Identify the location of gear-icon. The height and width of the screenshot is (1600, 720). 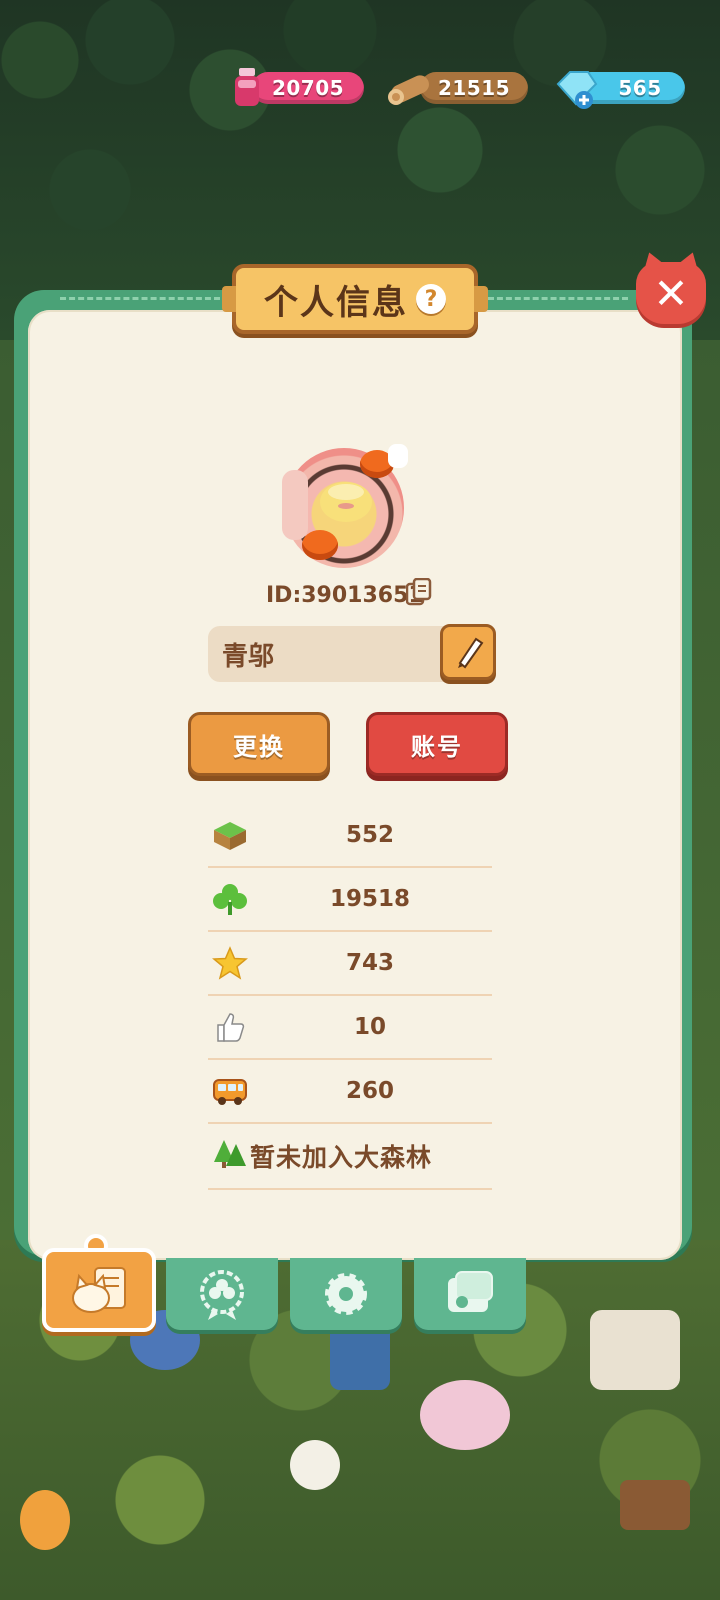
(346, 1294).